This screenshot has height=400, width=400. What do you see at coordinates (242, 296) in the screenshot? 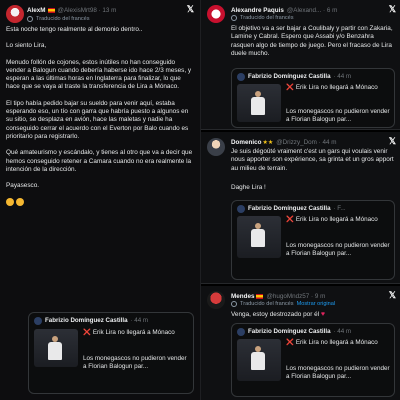
I see `author-name: Mendes` at bounding box center [242, 296].